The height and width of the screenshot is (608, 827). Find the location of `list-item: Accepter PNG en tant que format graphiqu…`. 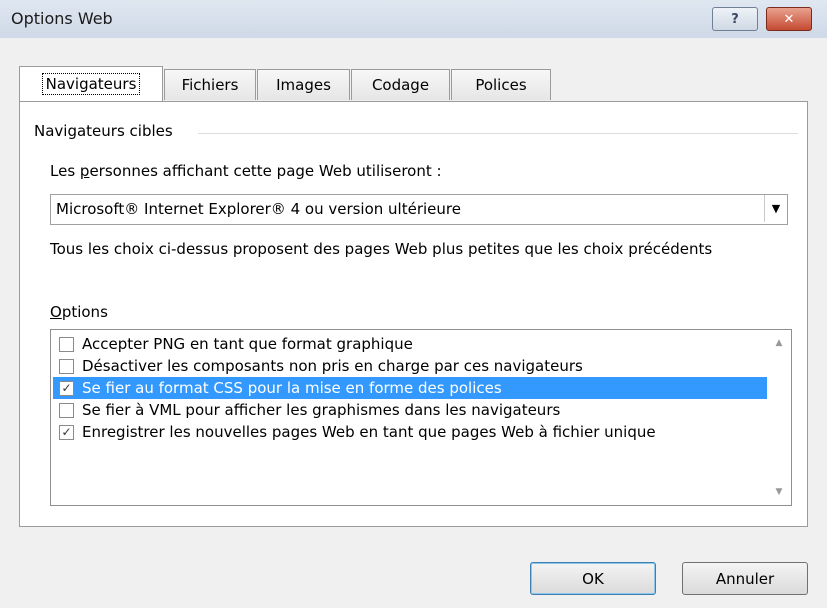

list-item: Accepter PNG en tant que format graphiqu… is located at coordinates (410, 344).